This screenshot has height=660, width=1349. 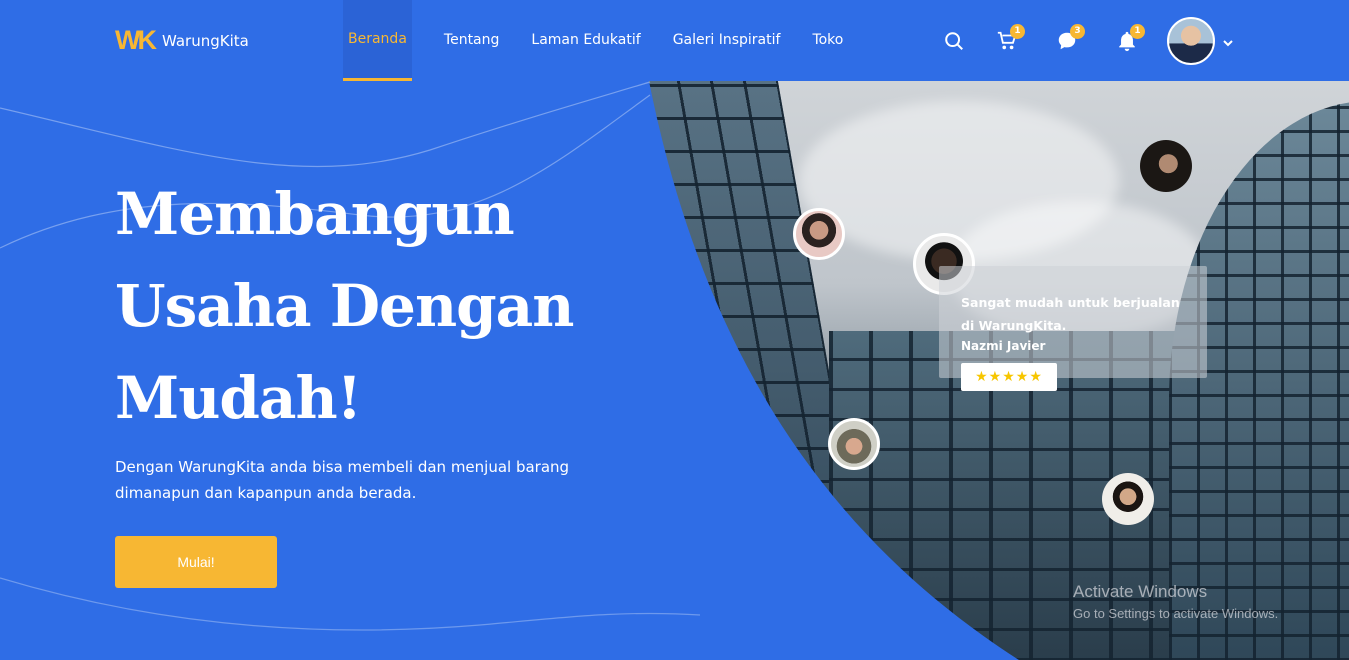 What do you see at coordinates (1140, 591) in the screenshot?
I see `watermark-title: Activate Windows` at bounding box center [1140, 591].